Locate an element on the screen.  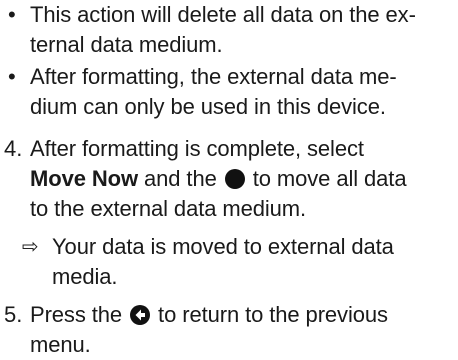
step-text-line: Press the to return to the previous is located at coordinates (209, 316).